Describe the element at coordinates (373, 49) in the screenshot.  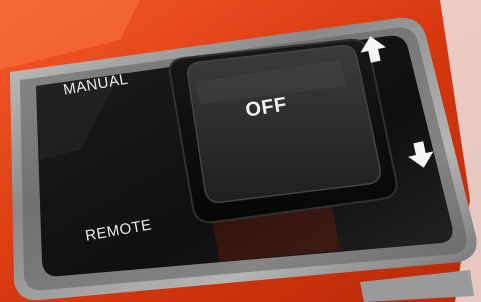
I see `arrow-up-icon` at that location.